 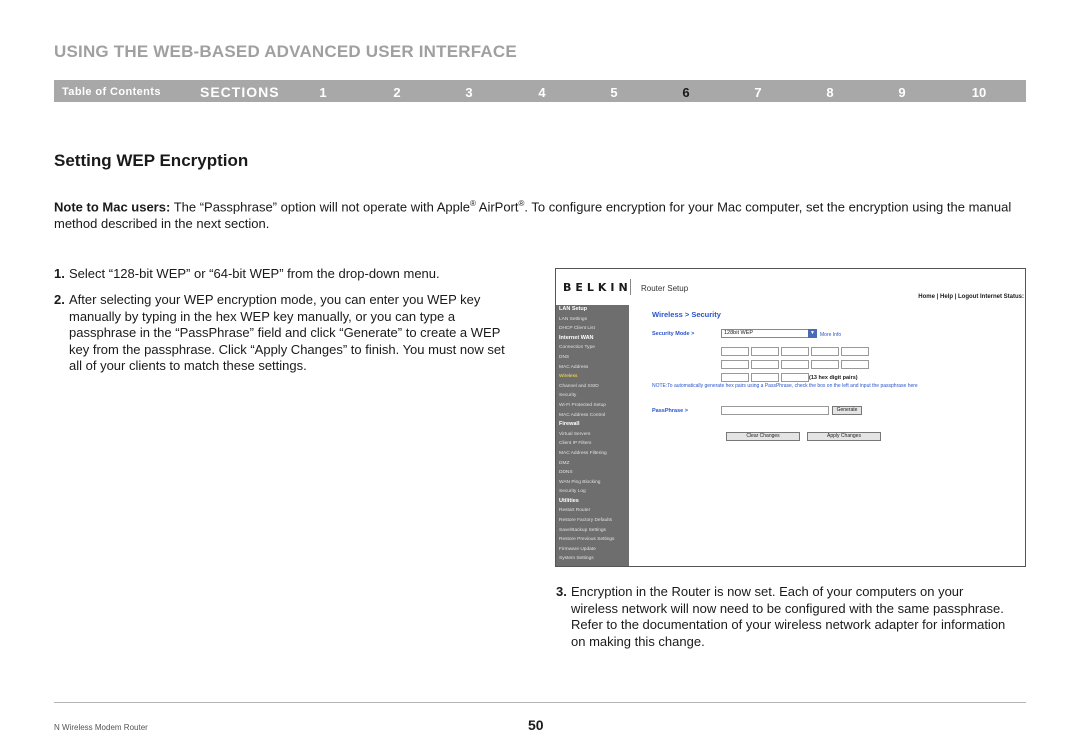 What do you see at coordinates (592, 377) in the screenshot?
I see `sidebar-menu-item: Wireless` at bounding box center [592, 377].